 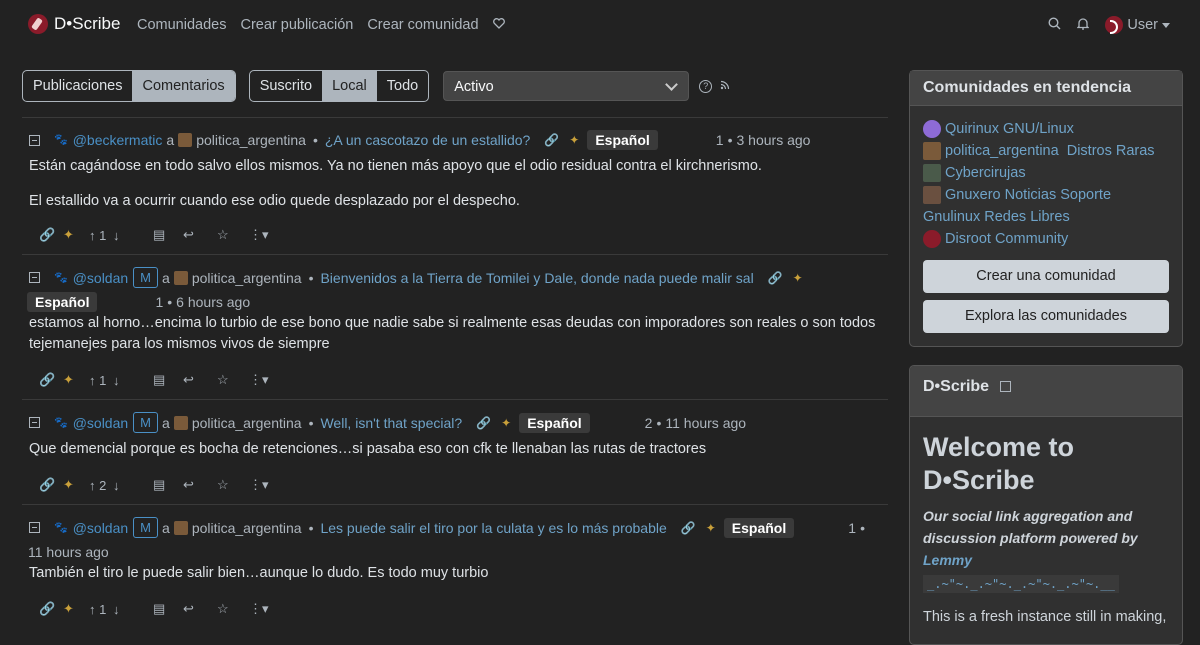 What do you see at coordinates (932, 151) in the screenshot?
I see `community-avatar` at bounding box center [932, 151].